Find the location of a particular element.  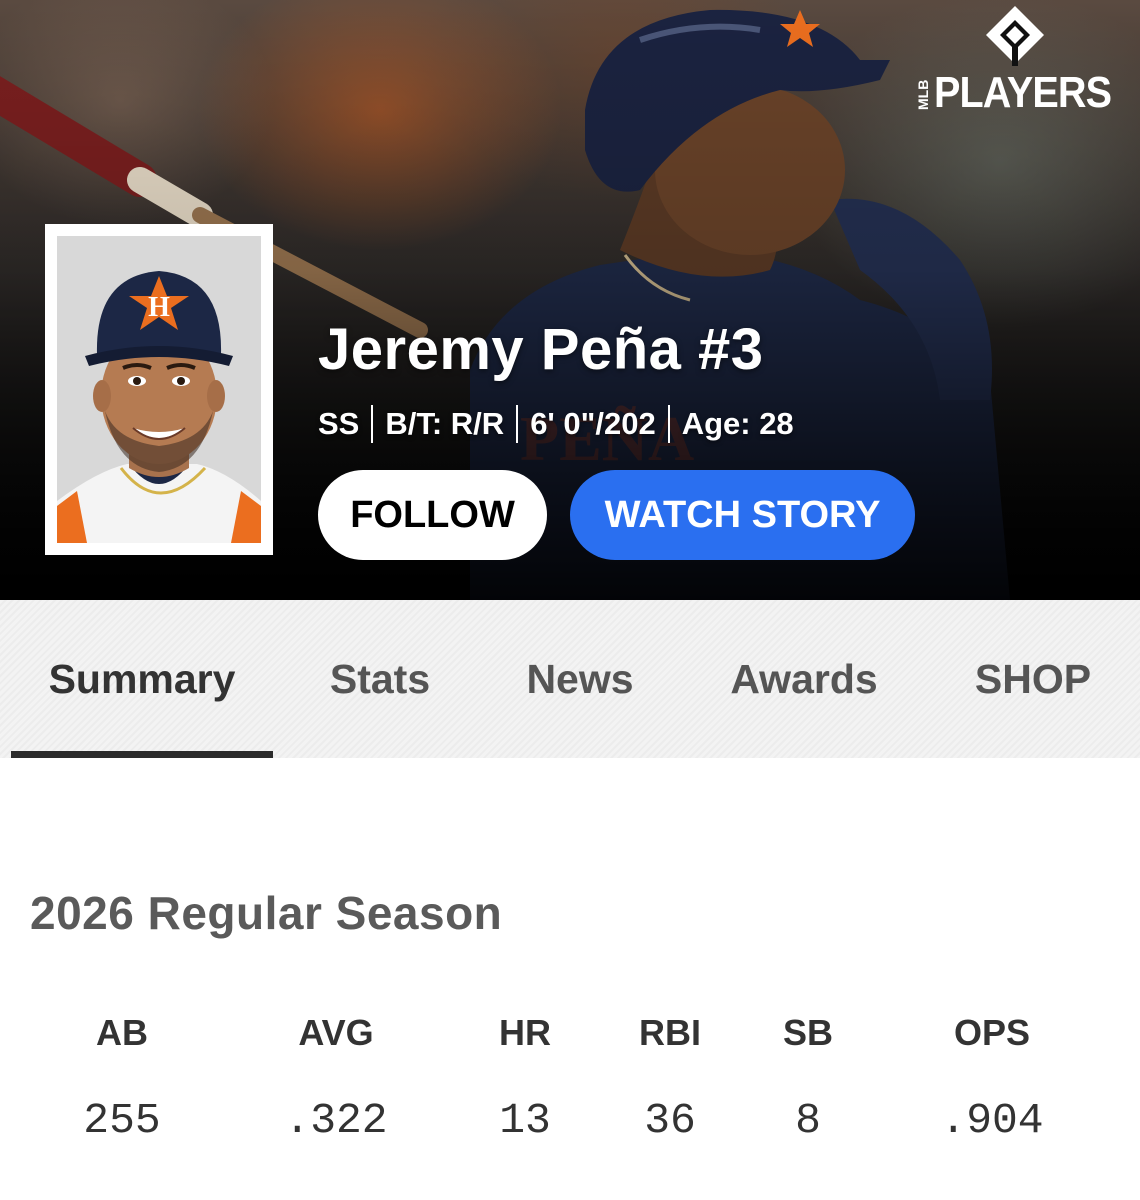

profile-tab-bar: Summary Stats News Awards SHOP is located at coordinates (570, 679).